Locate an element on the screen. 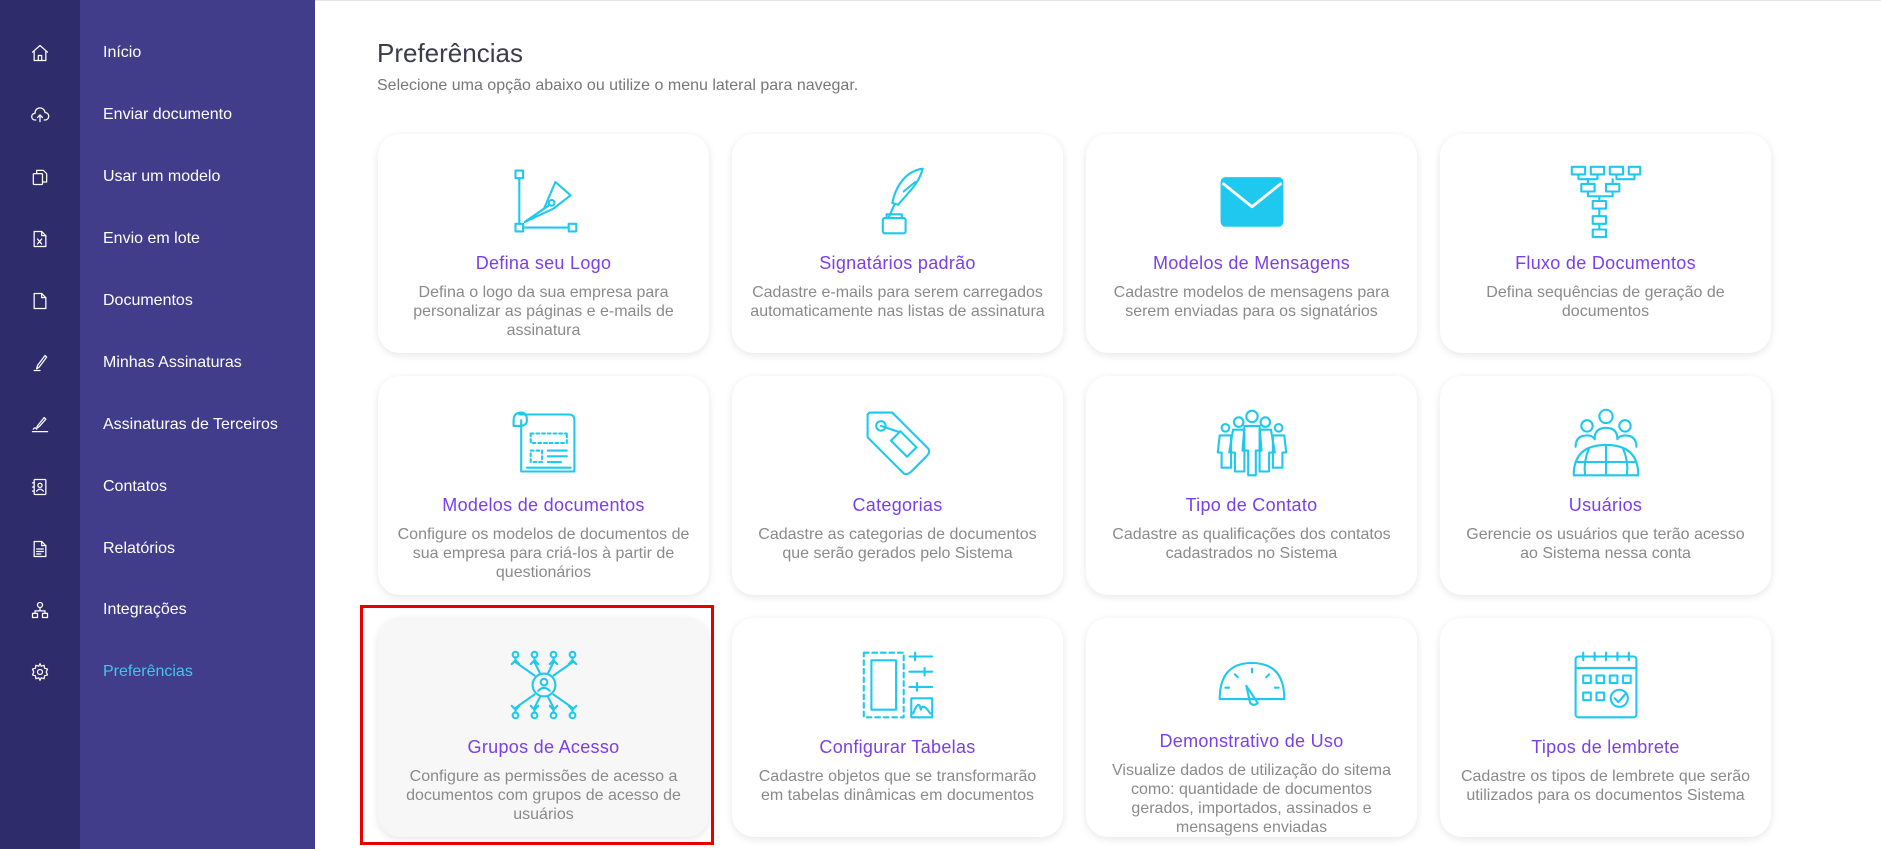 The width and height of the screenshot is (1881, 849). sidebar-item-envio-lote: Envio em lote is located at coordinates (157, 239).